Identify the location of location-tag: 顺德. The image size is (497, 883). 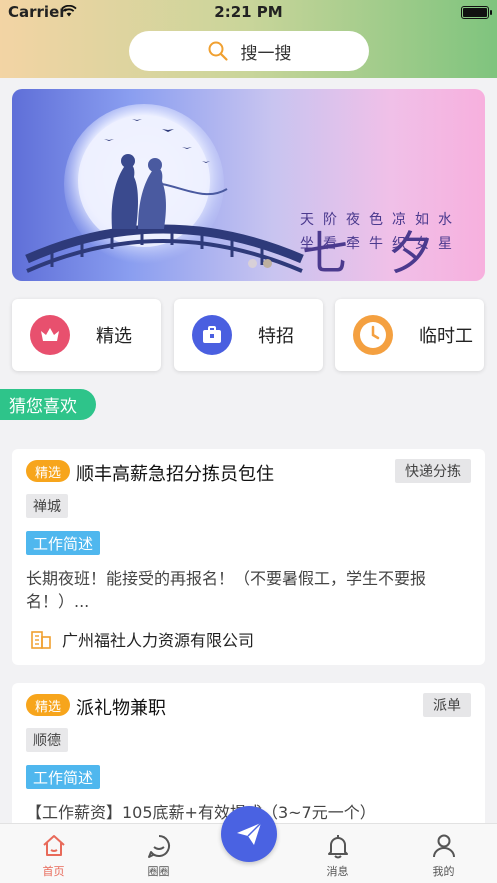
(47, 740).